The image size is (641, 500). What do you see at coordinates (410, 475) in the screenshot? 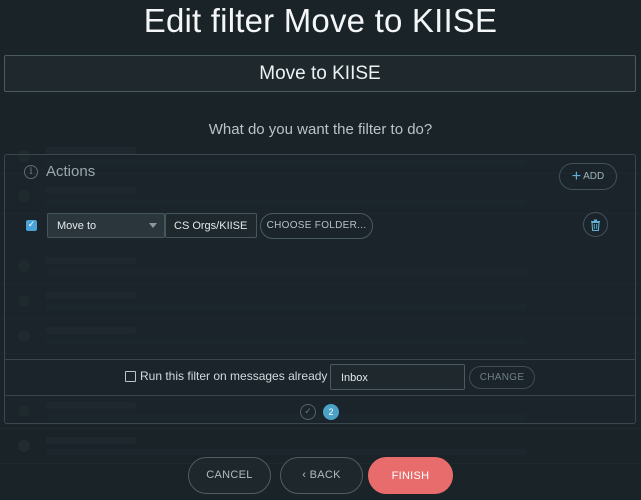
I see `finish-button: FINISH` at bounding box center [410, 475].